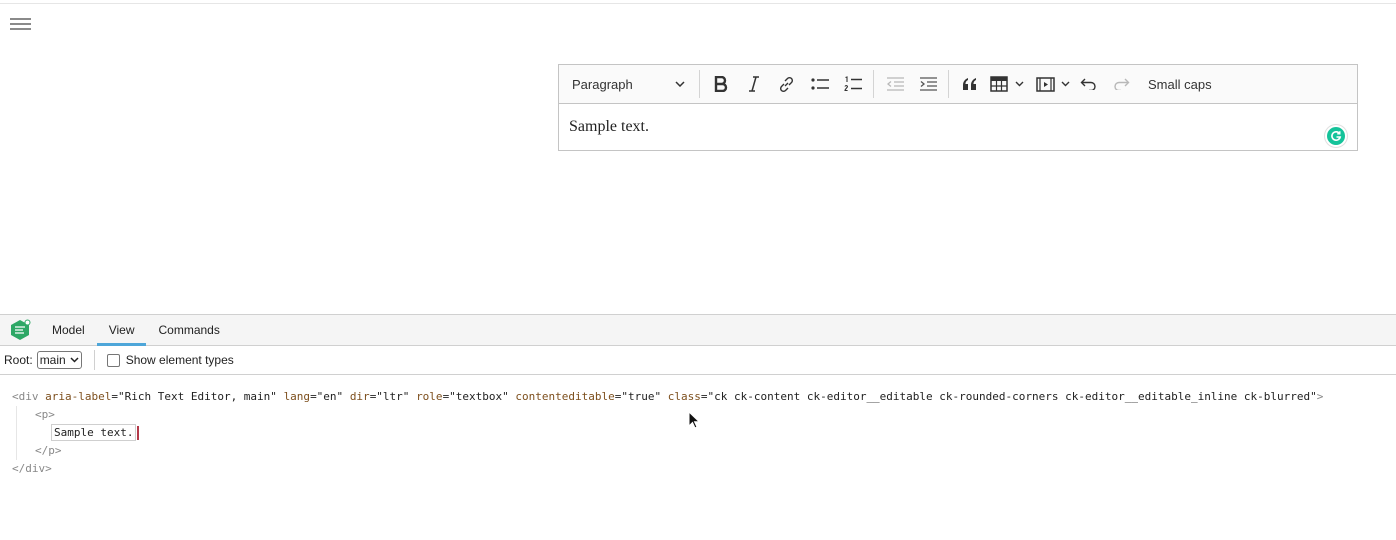  I want to click on link-icon, so click(786, 84).